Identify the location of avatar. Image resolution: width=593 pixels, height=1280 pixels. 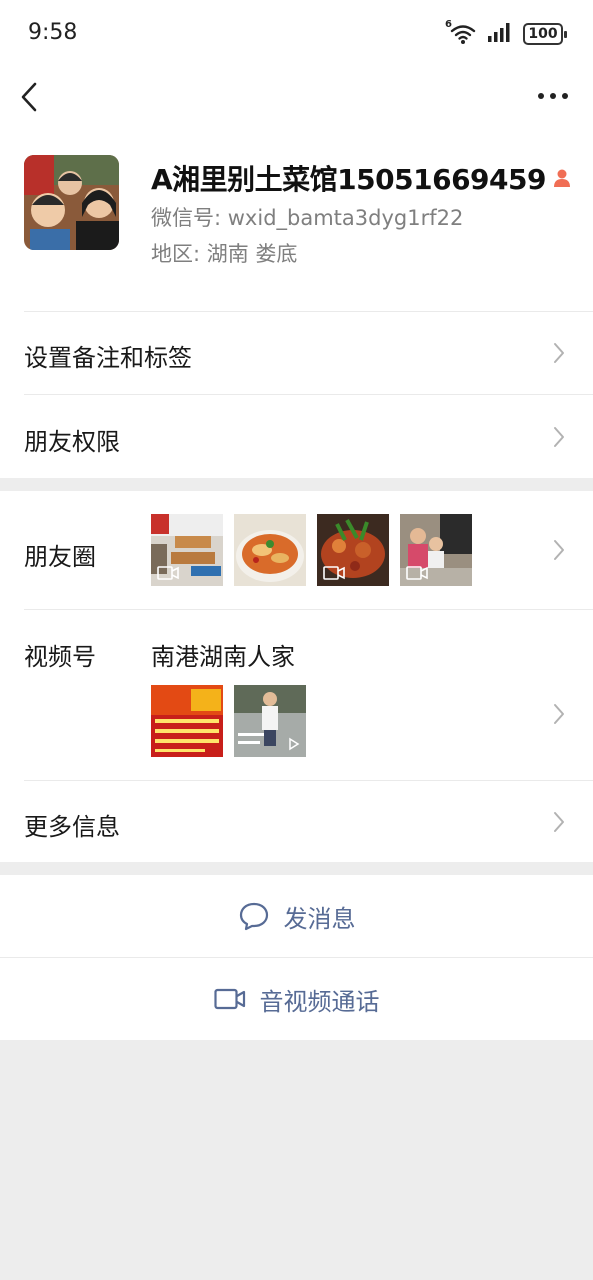
(71, 202).